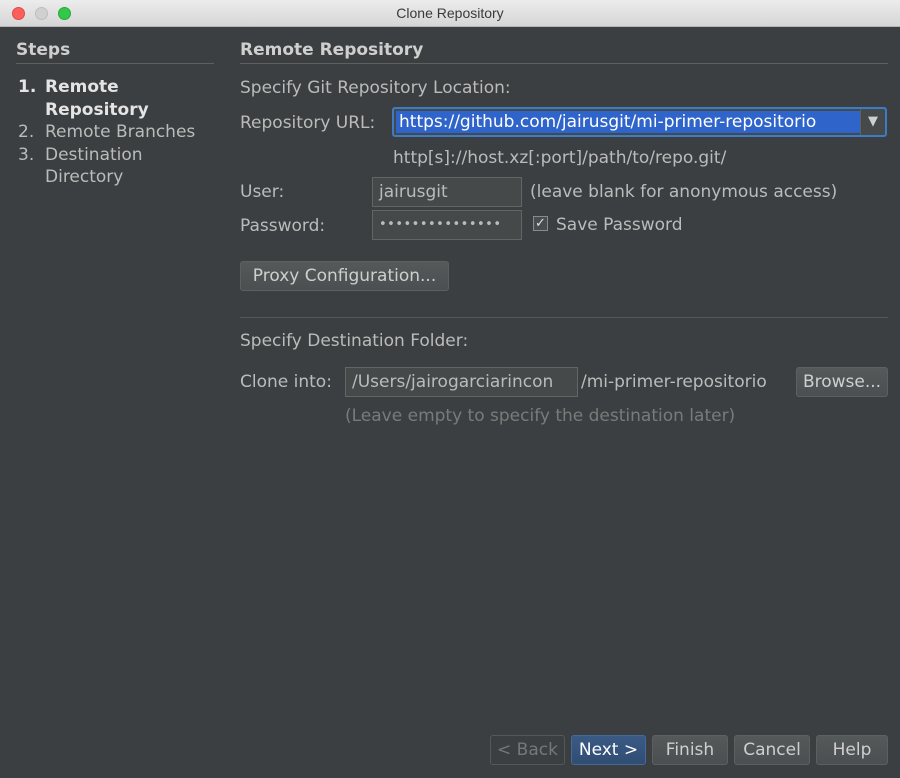 The image size is (900, 778). Describe the element at coordinates (26, 154) in the screenshot. I see `step-number: 3.` at that location.